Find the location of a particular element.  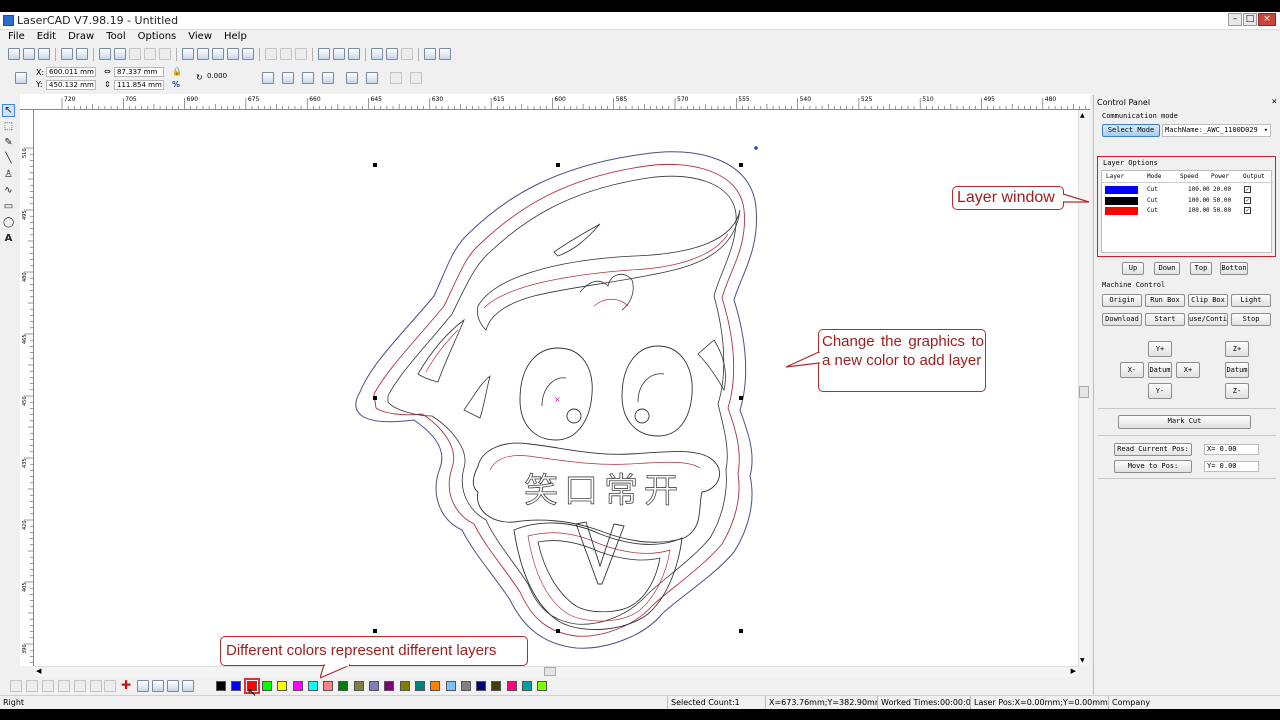

minimize-icon: – is located at coordinates (1235, 19).